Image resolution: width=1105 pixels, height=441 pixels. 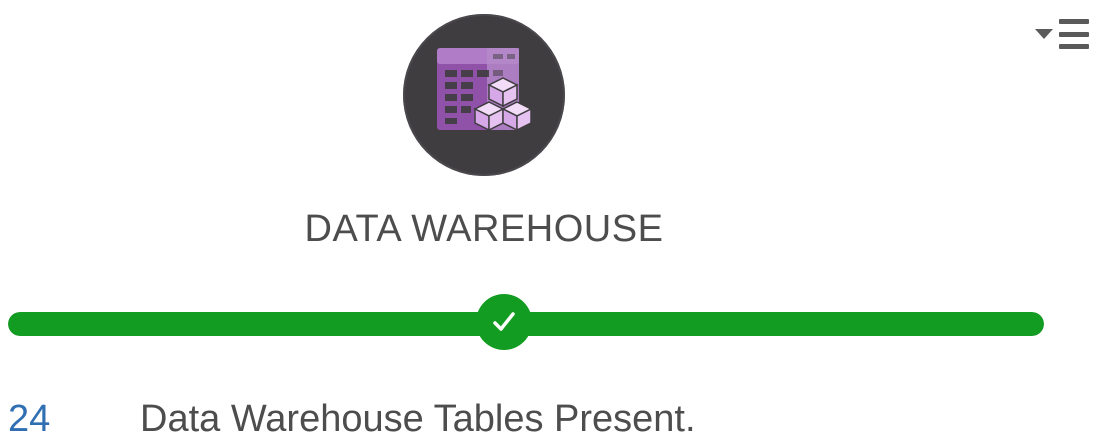 What do you see at coordinates (484, 229) in the screenshot?
I see `card-title: DATA WAREHOUSE` at bounding box center [484, 229].